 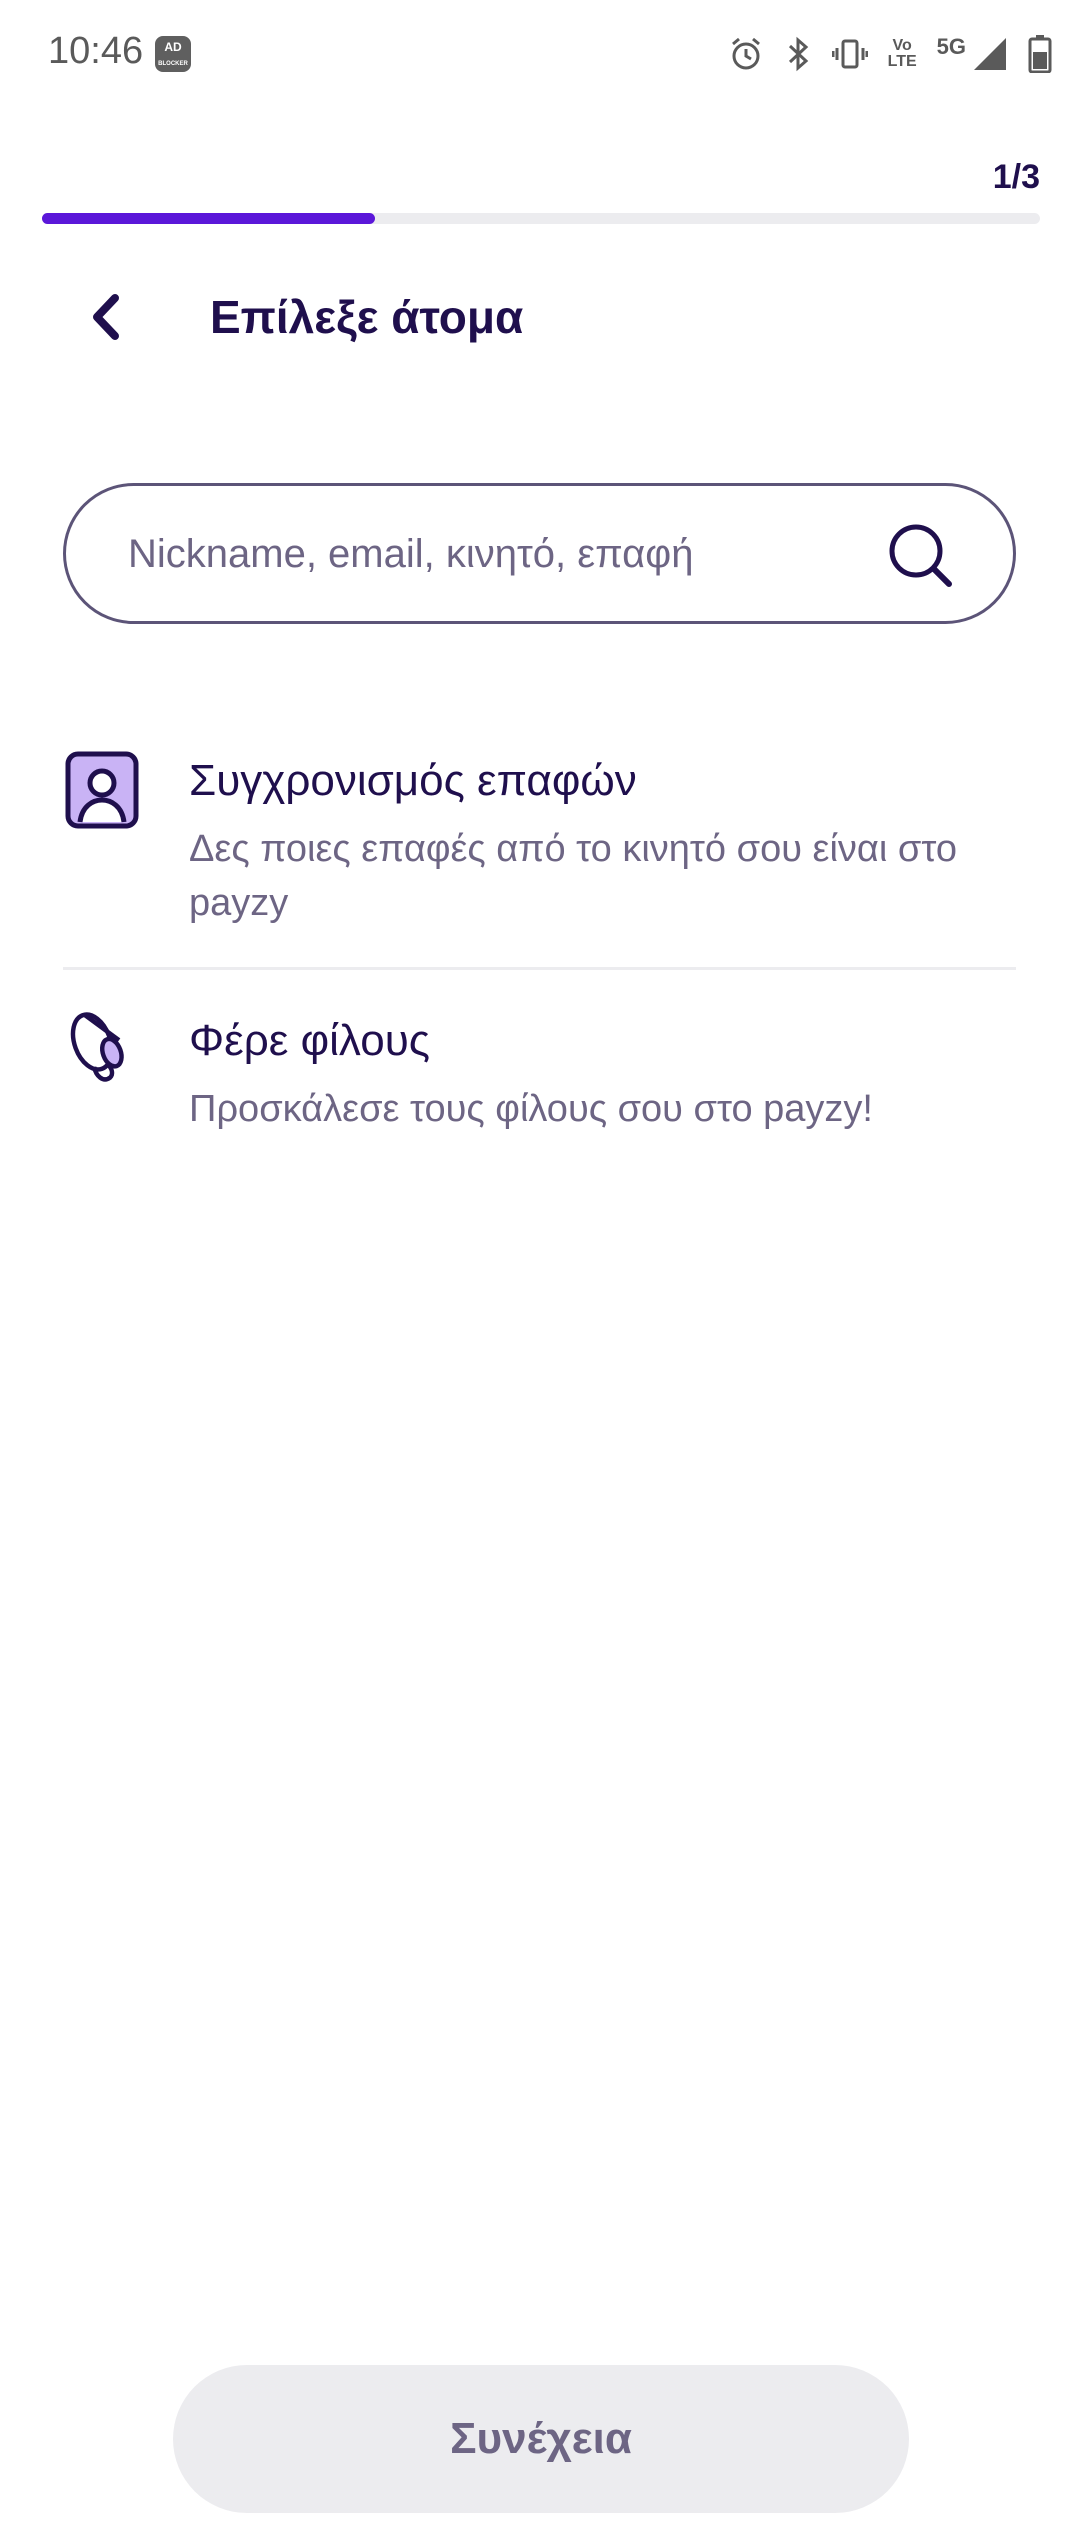 I want to click on back-button, so click(x=107, y=317).